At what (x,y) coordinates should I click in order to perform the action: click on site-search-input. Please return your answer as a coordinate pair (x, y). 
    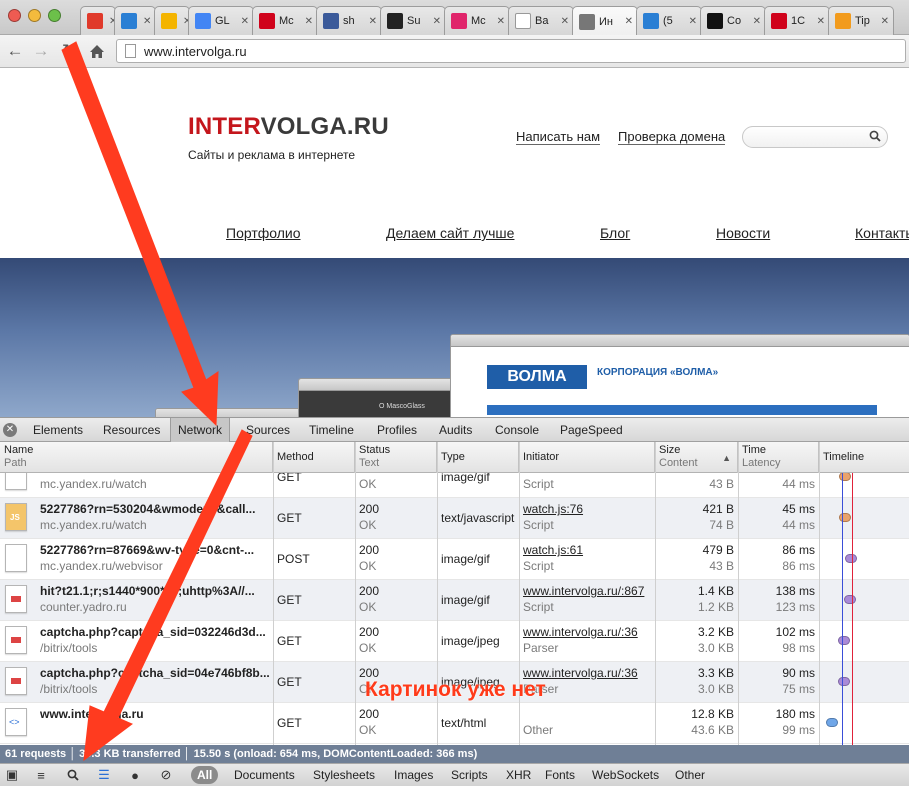
    Looking at the image, I should click on (815, 137).